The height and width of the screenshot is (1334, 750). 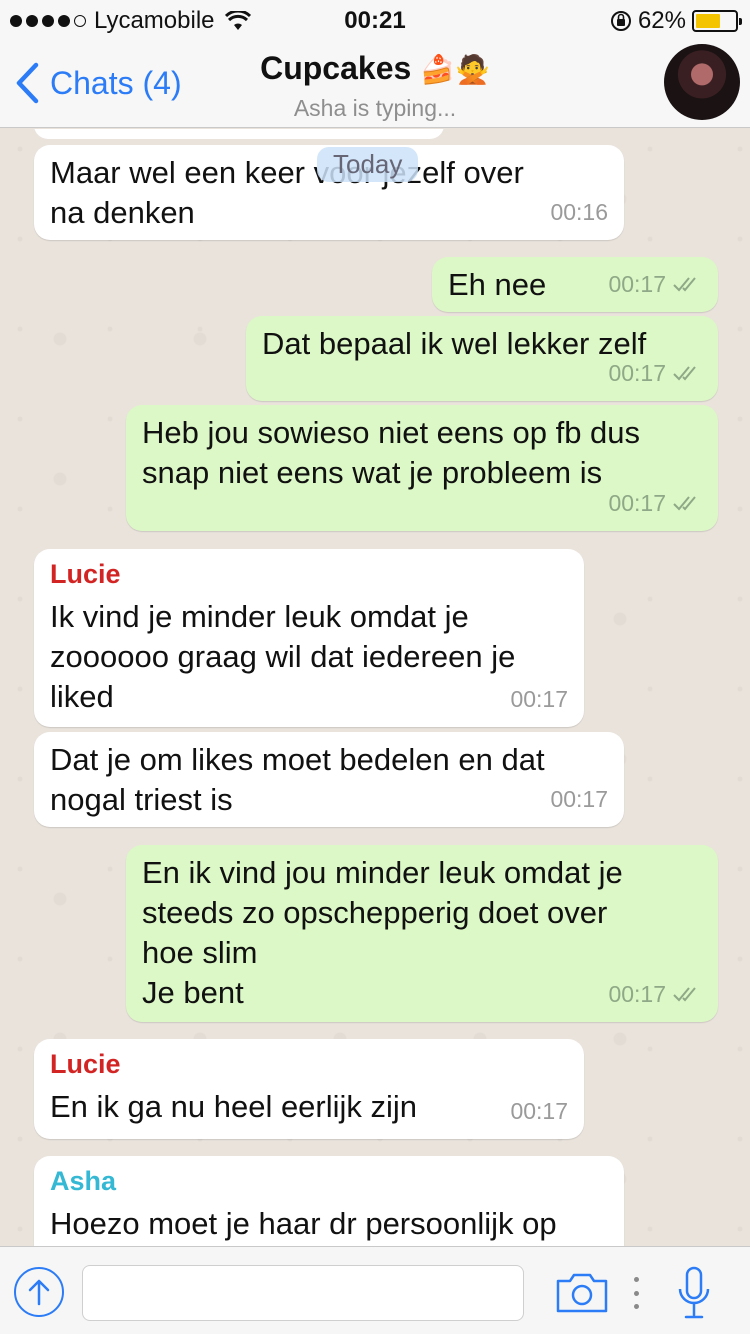 I want to click on message-time: 00:16, so click(x=579, y=212).